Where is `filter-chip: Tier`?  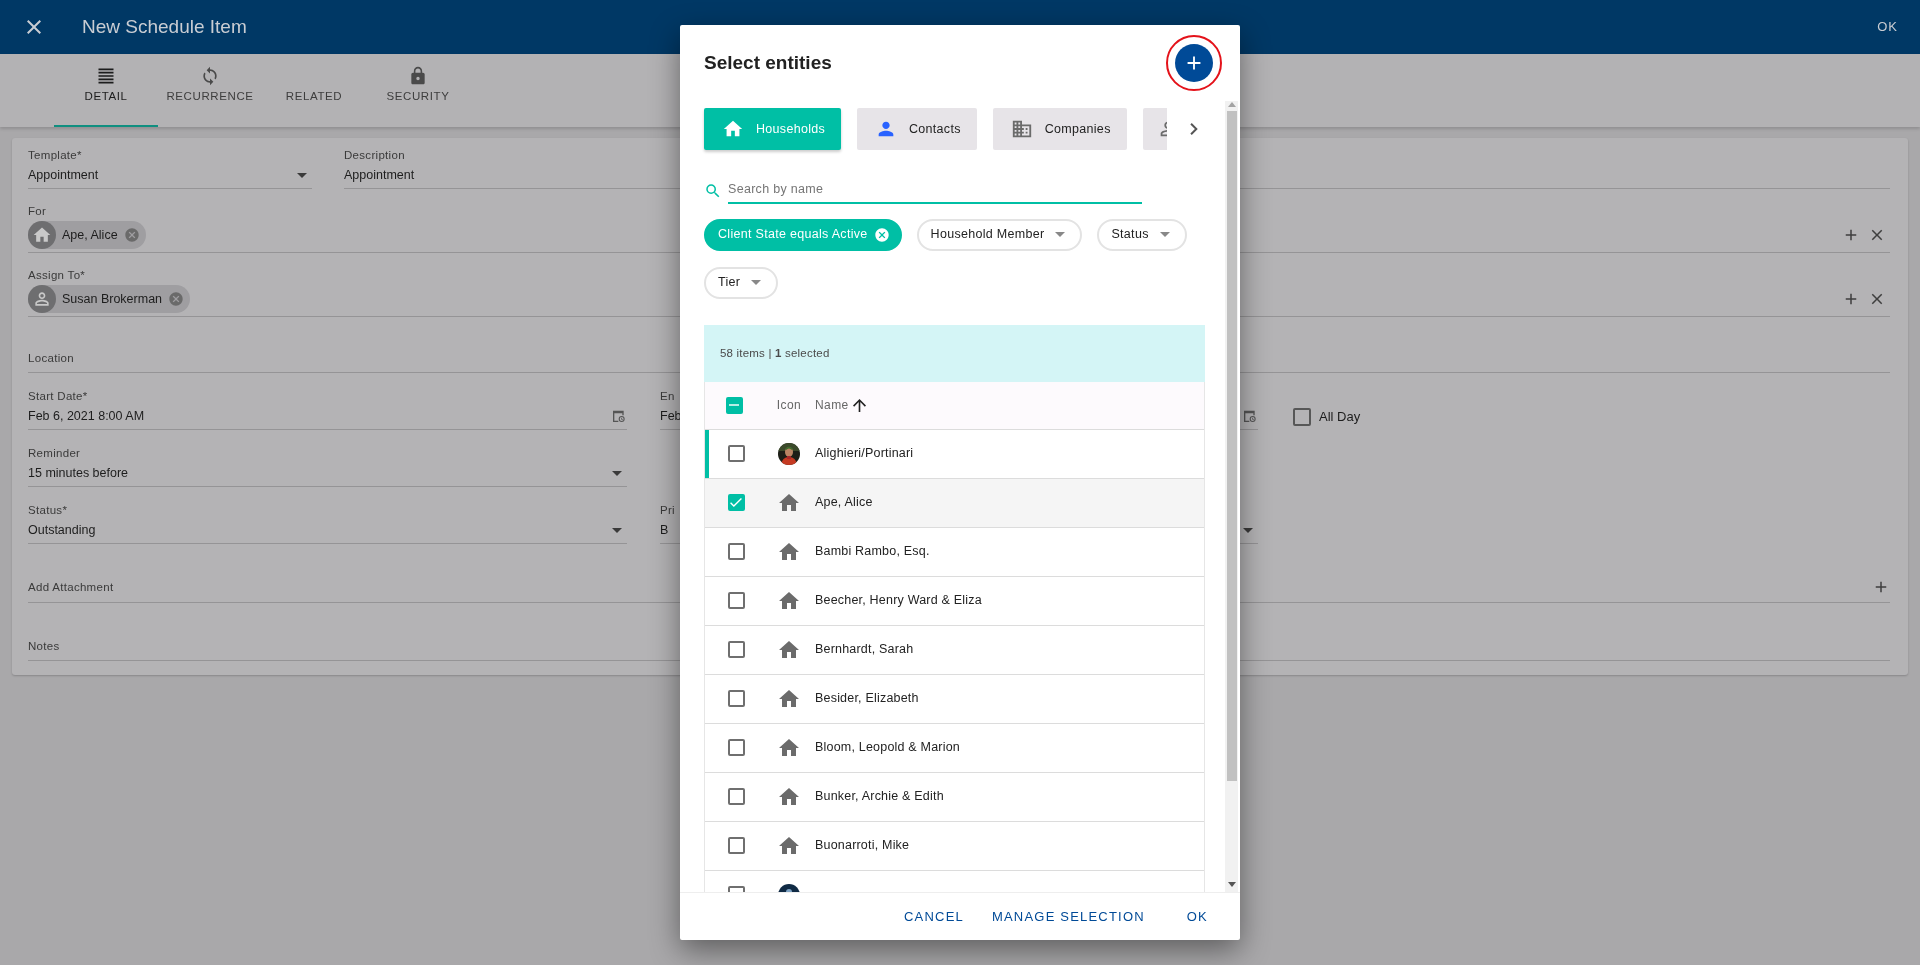
filter-chip: Tier is located at coordinates (741, 282).